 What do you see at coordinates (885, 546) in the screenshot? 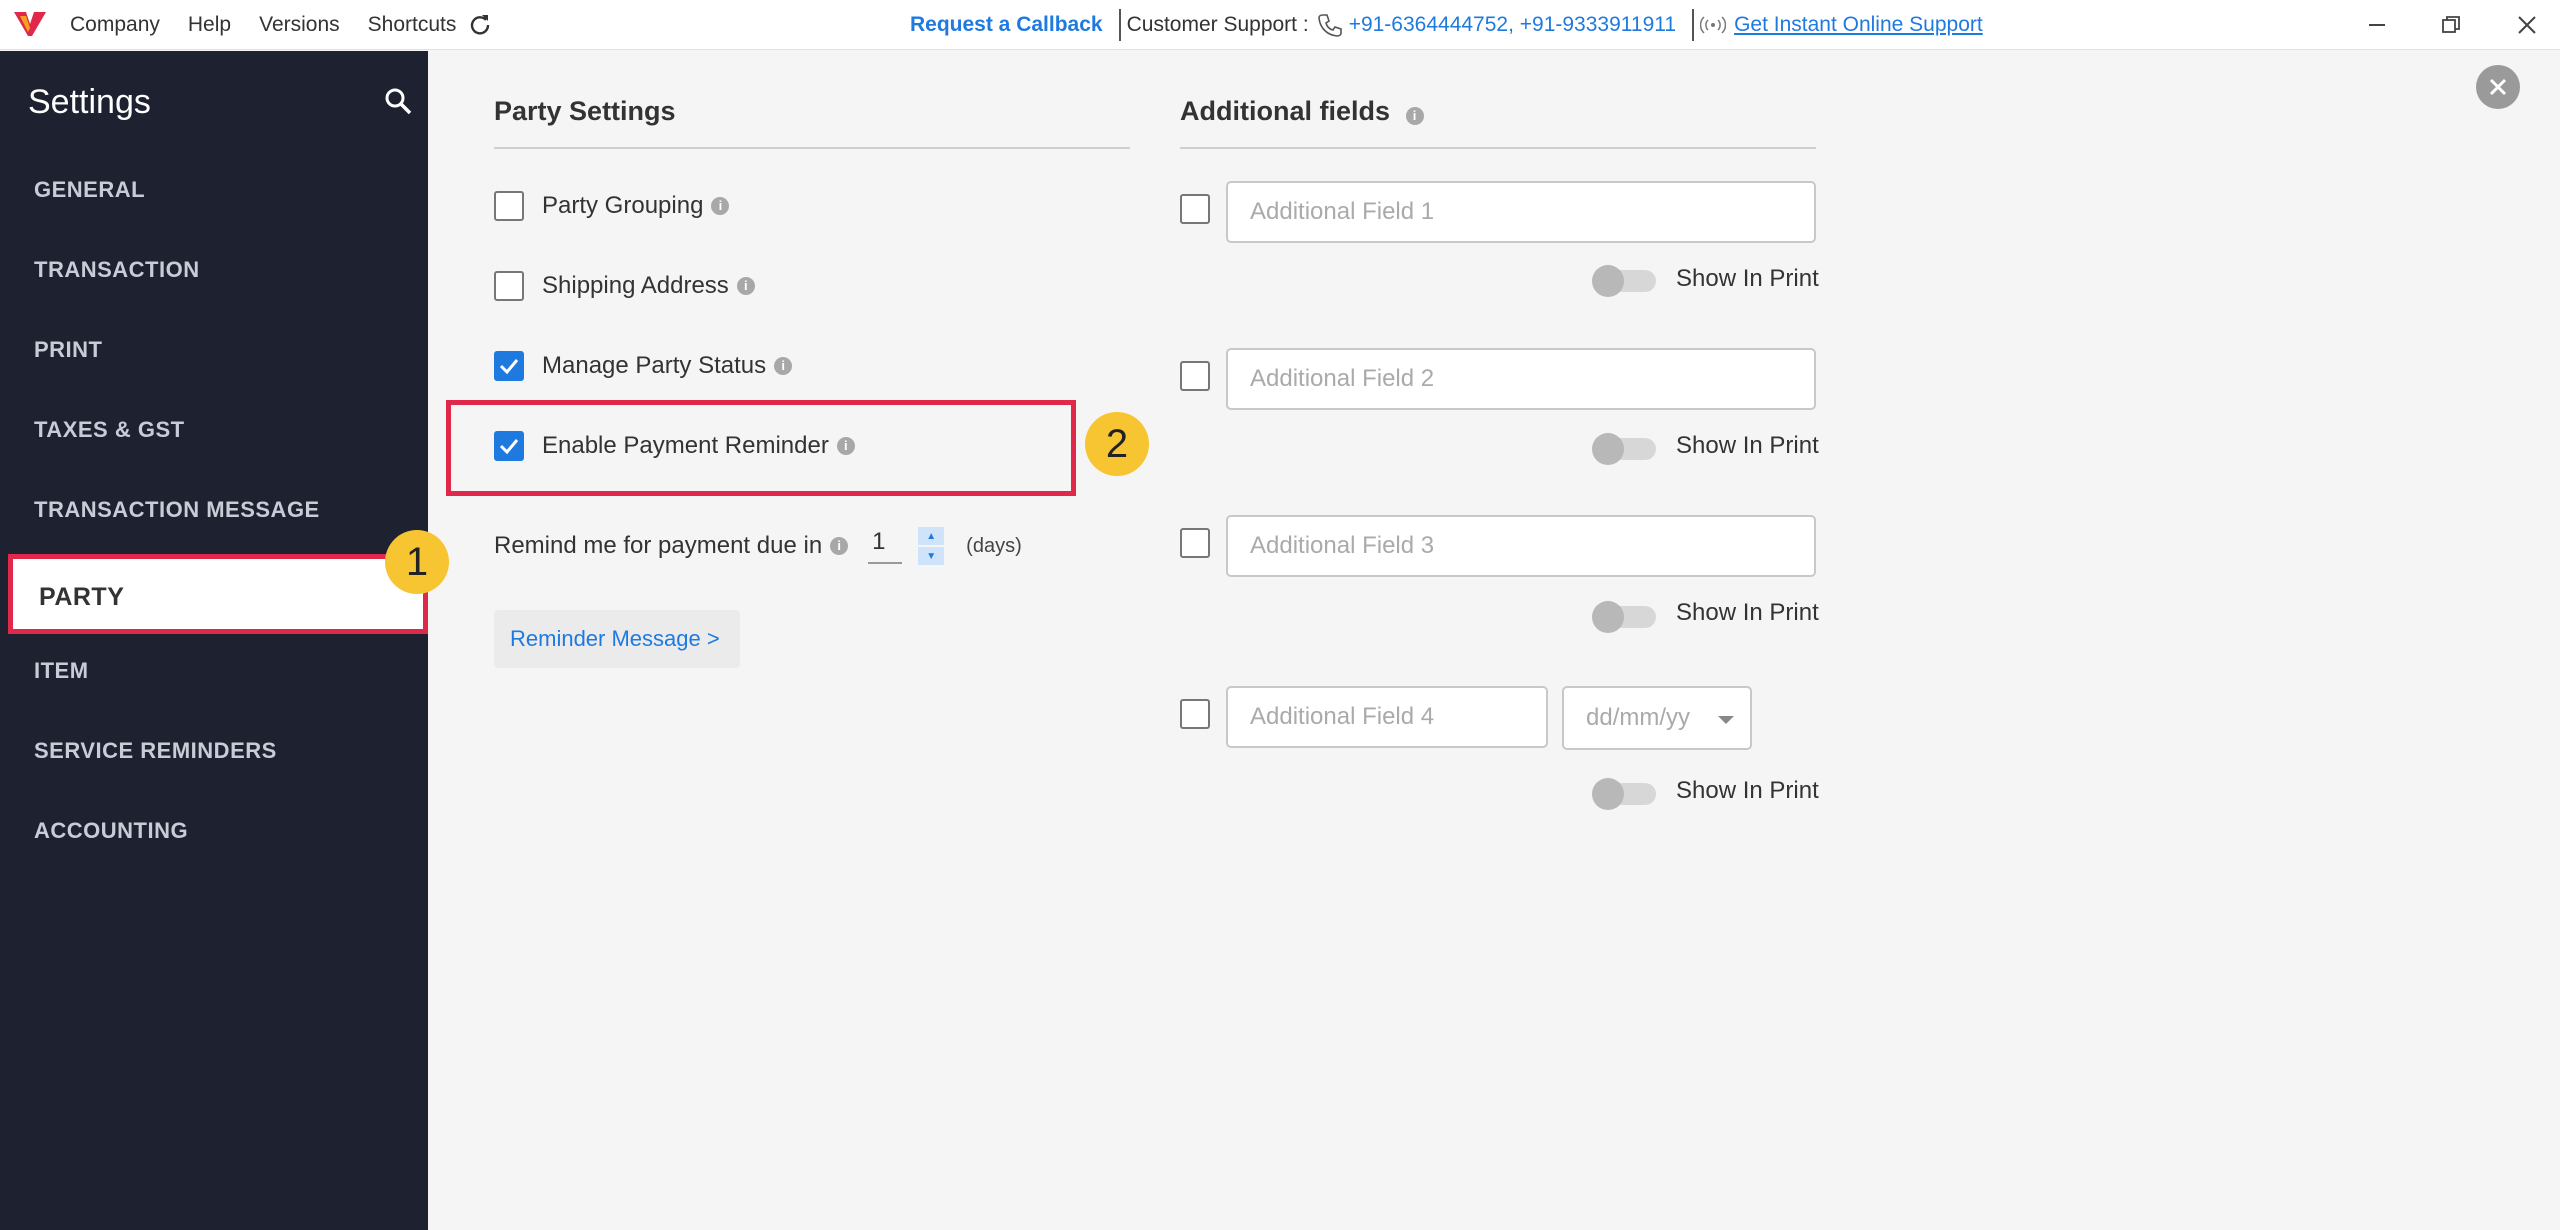
I see `remind-days-input: 1` at bounding box center [885, 546].